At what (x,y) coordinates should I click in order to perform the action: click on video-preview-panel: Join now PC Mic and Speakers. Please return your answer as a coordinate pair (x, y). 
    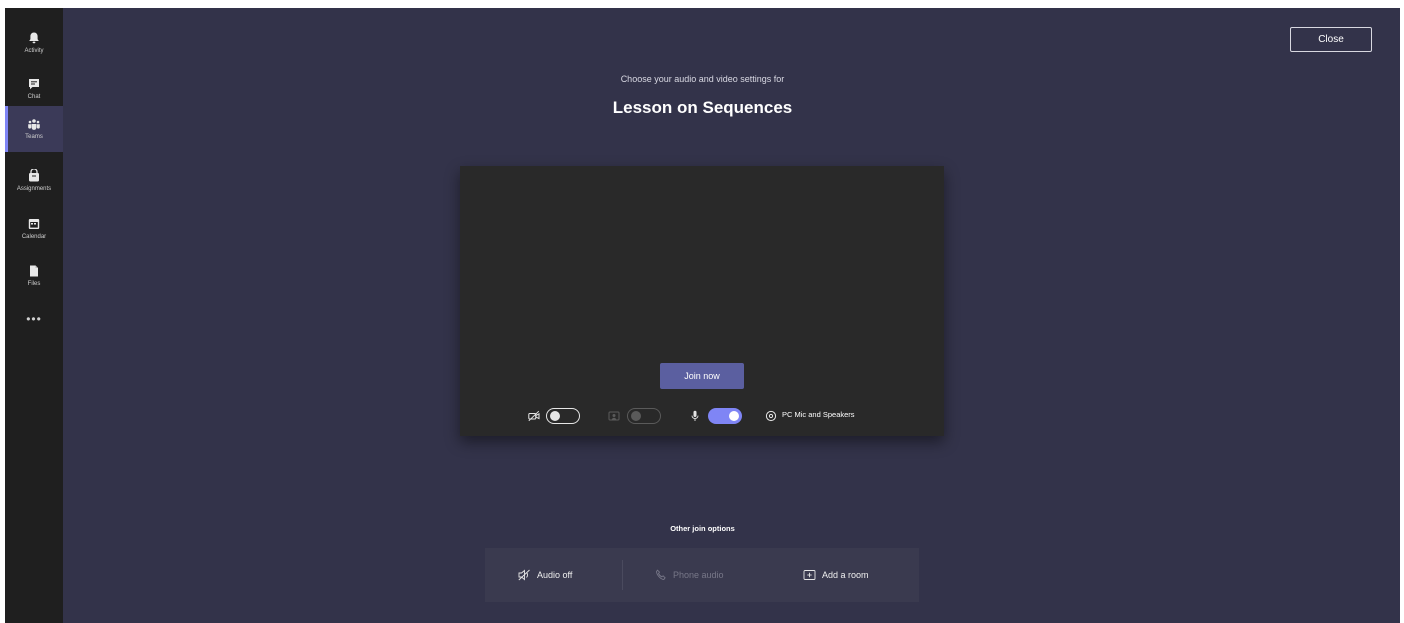
    Looking at the image, I should click on (702, 301).